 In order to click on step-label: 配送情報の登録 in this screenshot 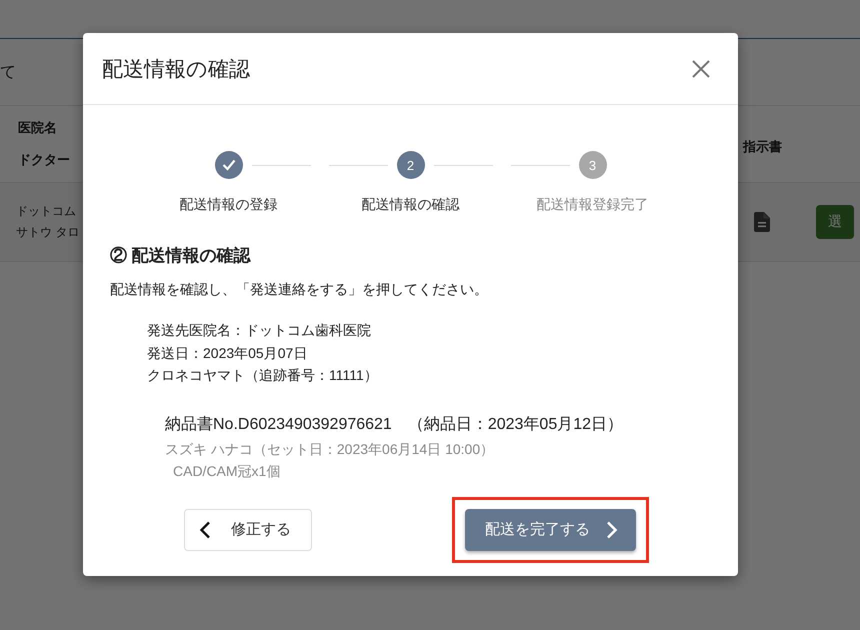, I will do `click(229, 205)`.